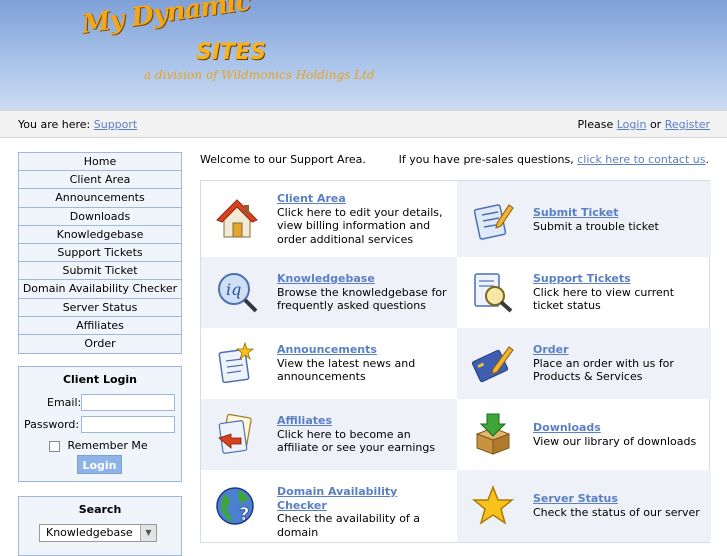 The image size is (727, 556). Describe the element at coordinates (493, 293) in the screenshot. I see `magnifier-document-icon` at that location.